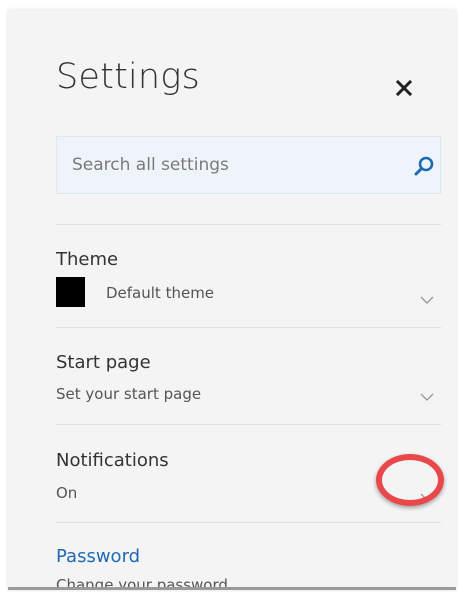 This screenshot has height=592, width=464. I want to click on panel-bottom-edge, so click(232, 588).